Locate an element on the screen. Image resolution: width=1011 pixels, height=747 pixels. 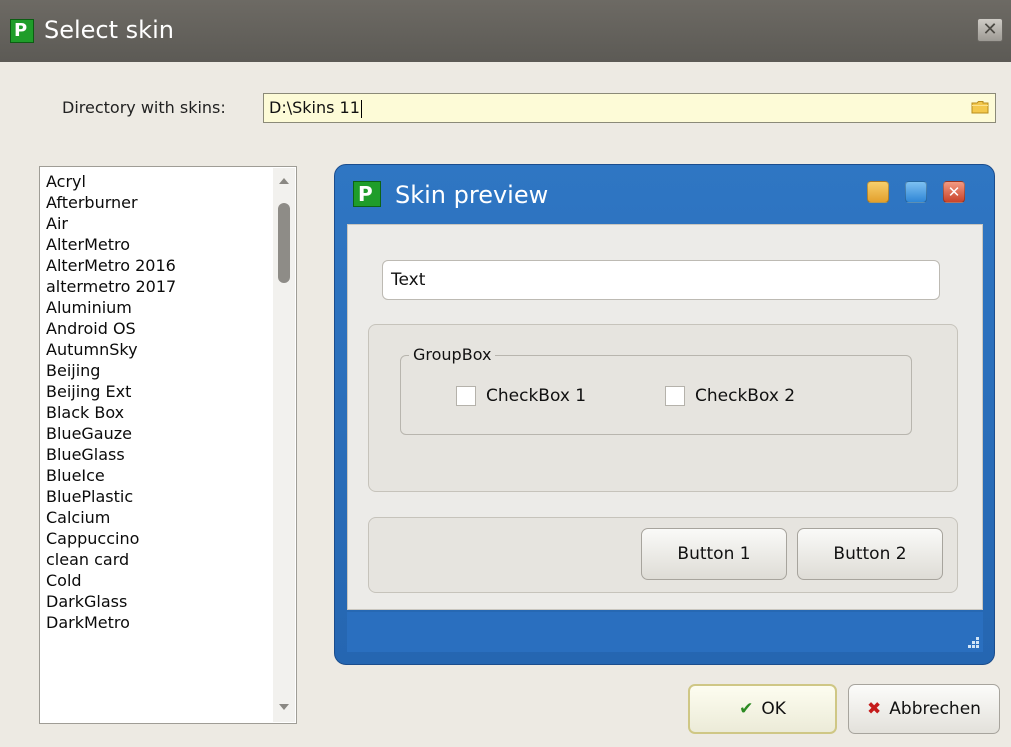
skin-list-item: DarkMetro is located at coordinates (111, 622).